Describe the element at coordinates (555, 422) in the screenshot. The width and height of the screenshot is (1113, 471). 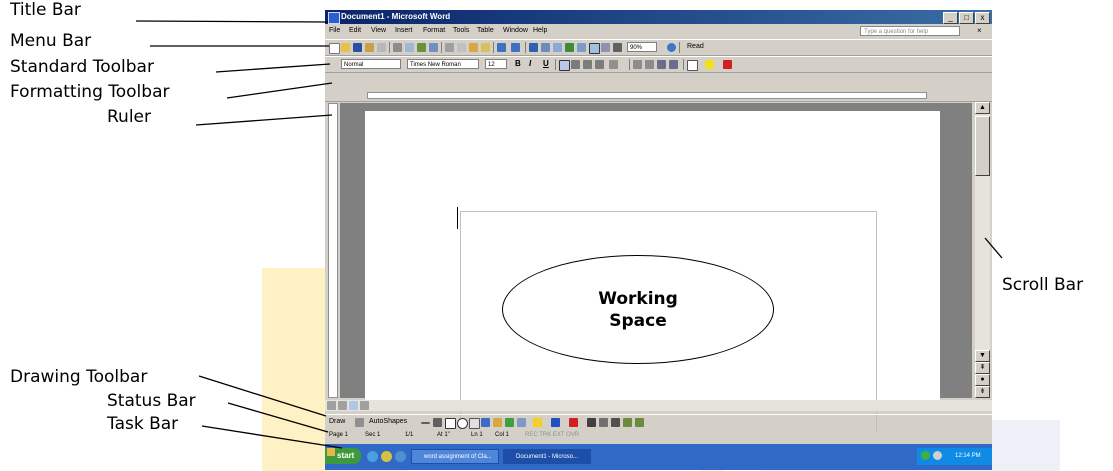
I see `line-color-icon` at that location.